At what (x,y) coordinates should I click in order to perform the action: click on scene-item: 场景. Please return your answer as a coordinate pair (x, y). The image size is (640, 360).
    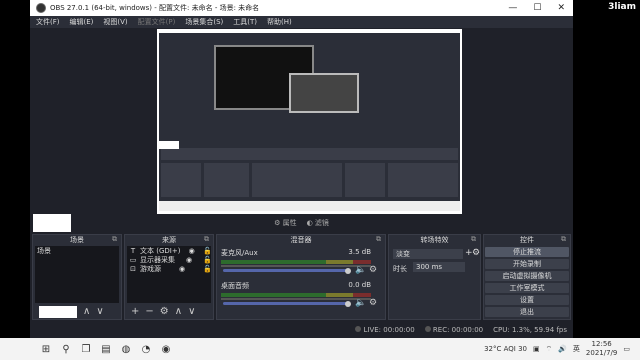
    Looking at the image, I should click on (77, 250).